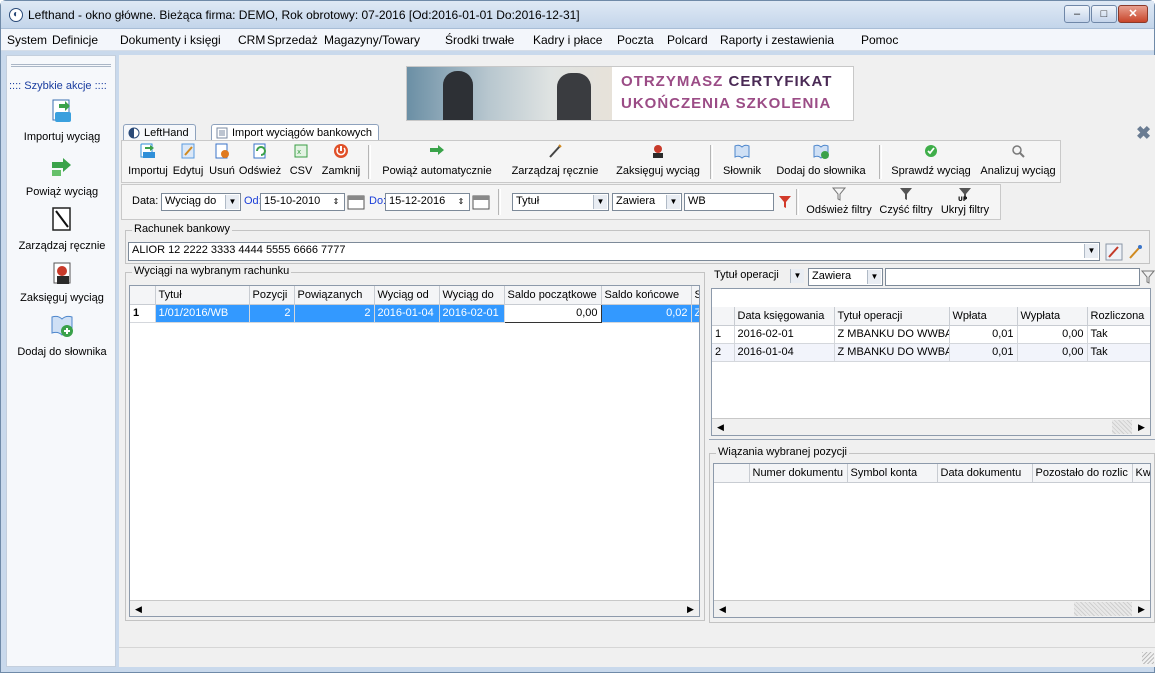 The width and height of the screenshot is (1155, 673). What do you see at coordinates (201, 202) in the screenshot?
I see `date-type-select: Wyciąg do ▼` at bounding box center [201, 202].